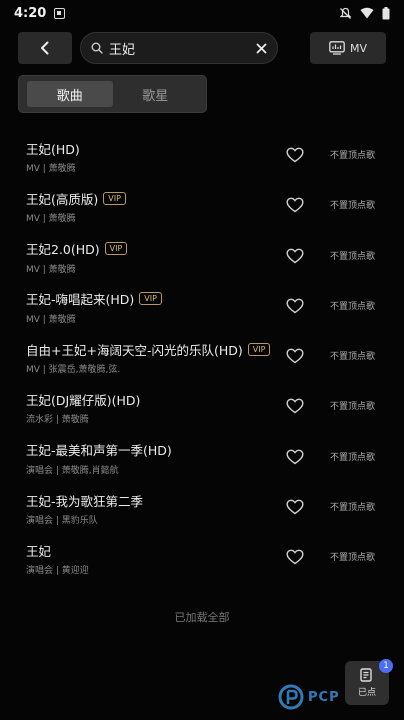  I want to click on song-title-line: 王妃, so click(38, 550).